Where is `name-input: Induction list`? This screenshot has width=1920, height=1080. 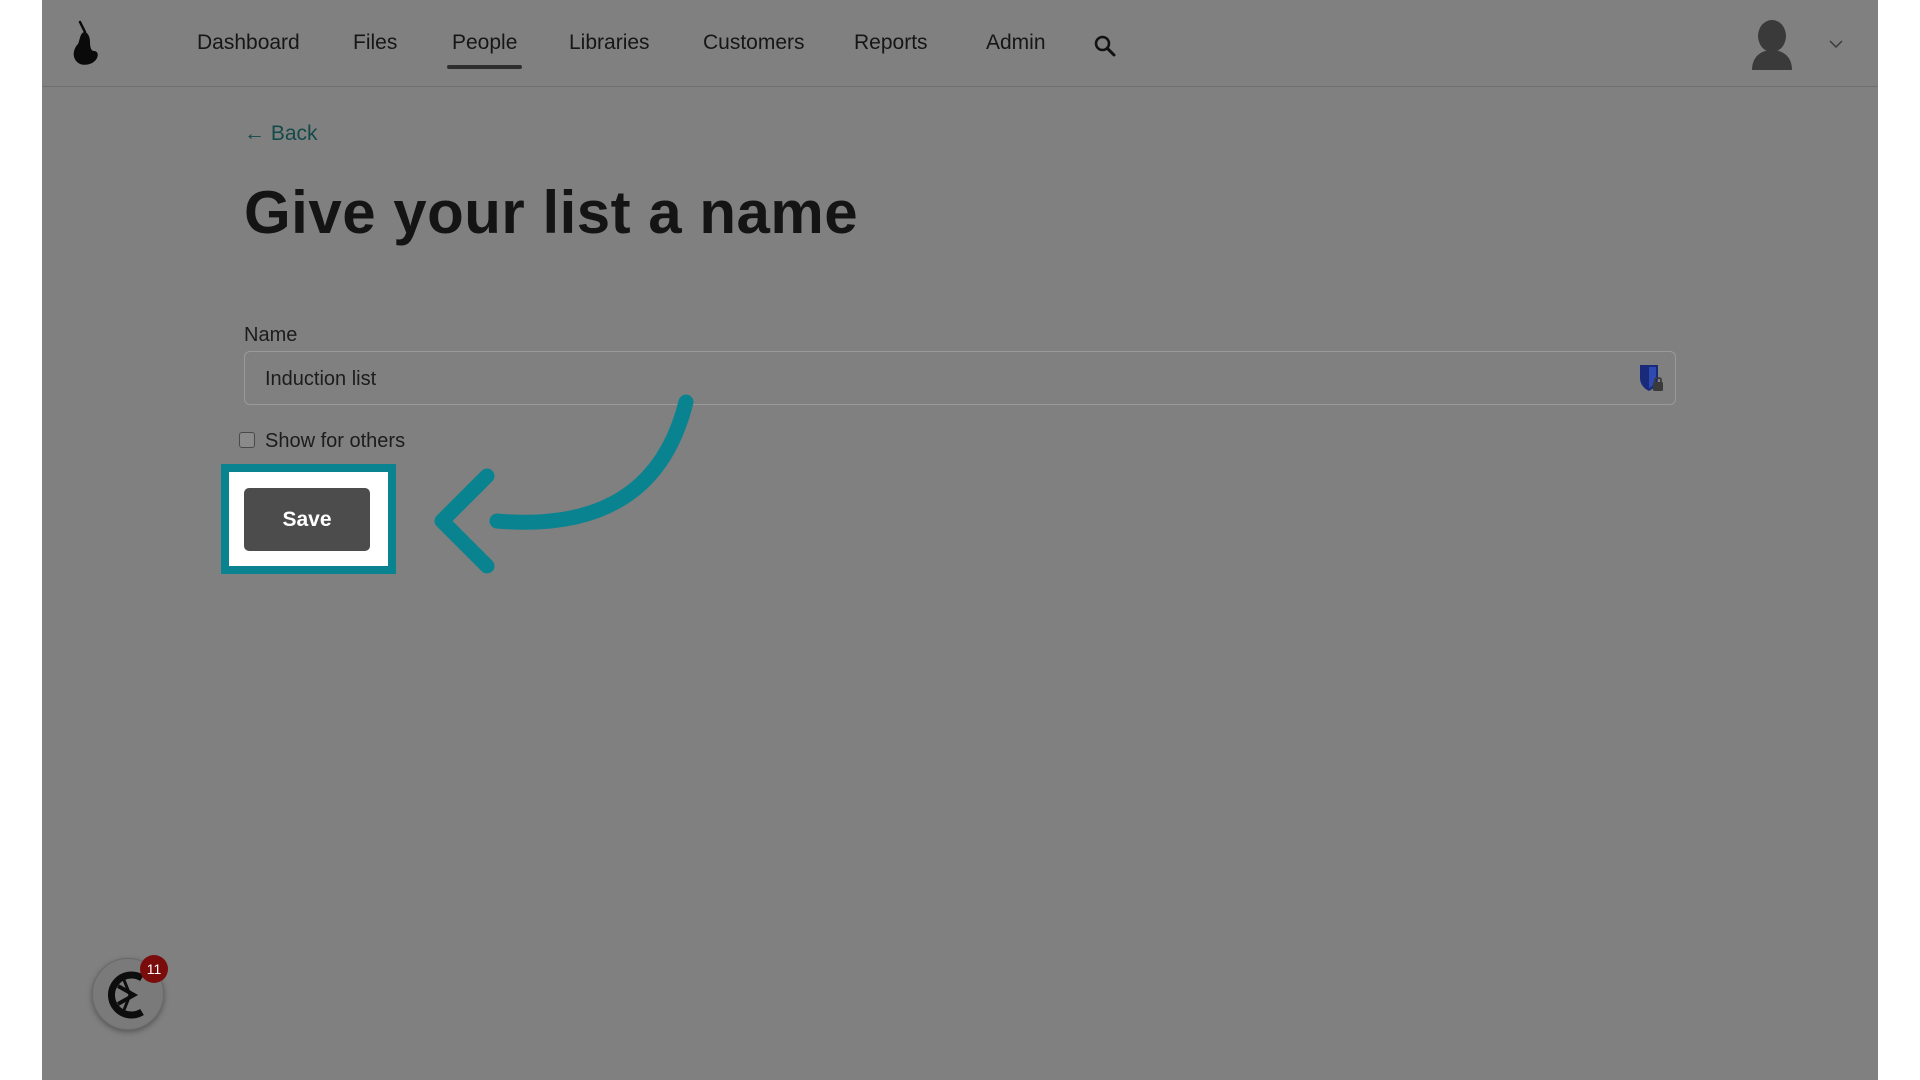 name-input: Induction list is located at coordinates (960, 378).